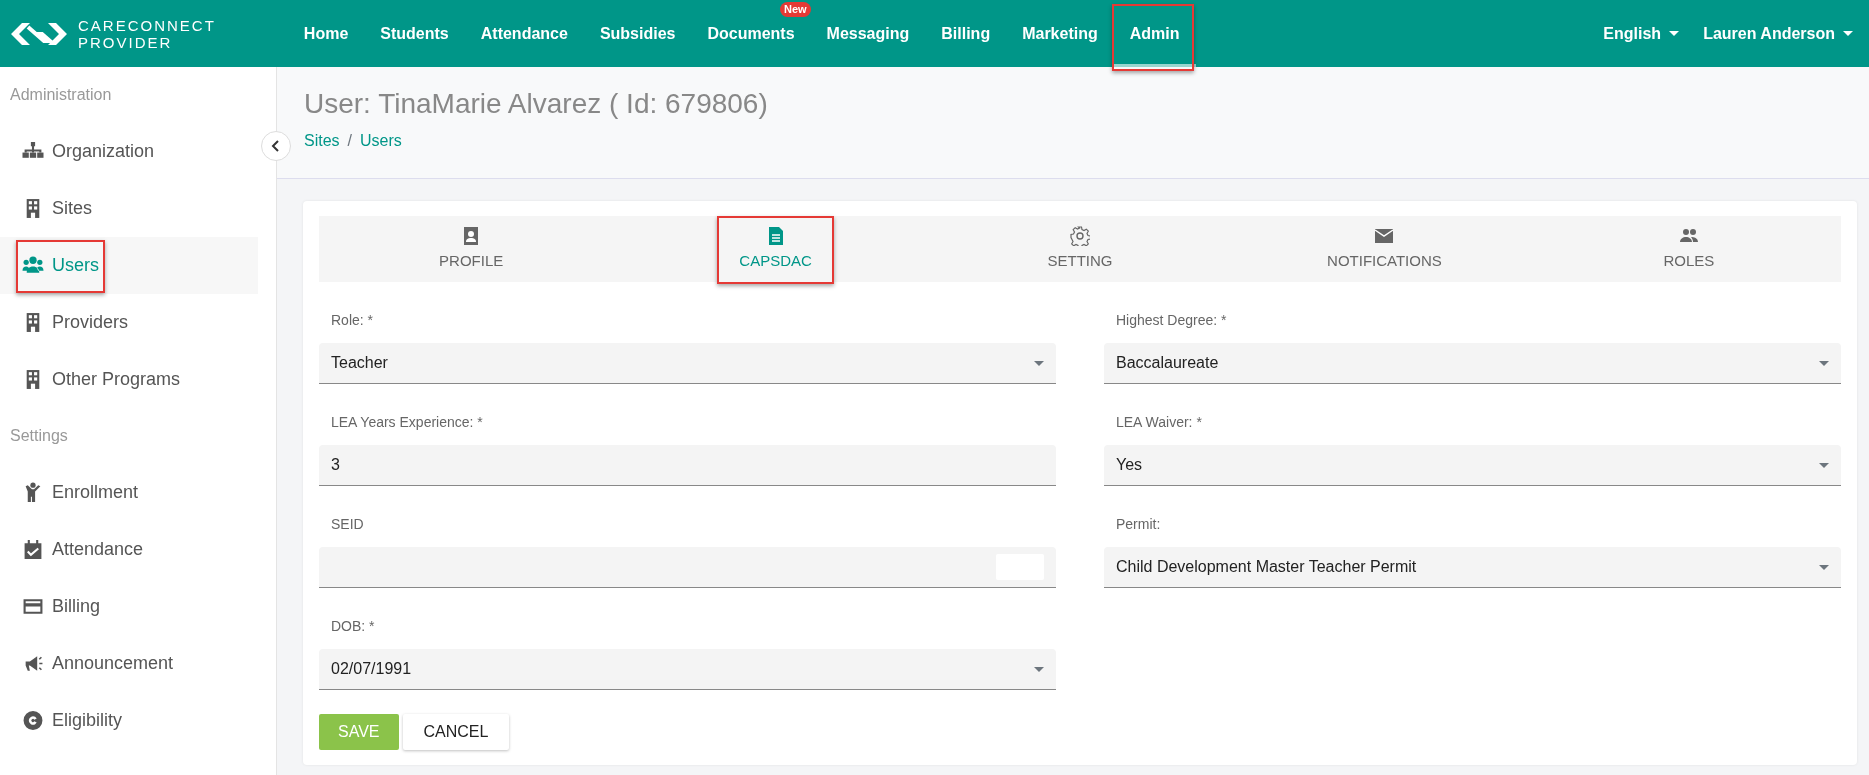 The height and width of the screenshot is (775, 1869). What do you see at coordinates (61, 95) in the screenshot?
I see `section-heading: Administration` at bounding box center [61, 95].